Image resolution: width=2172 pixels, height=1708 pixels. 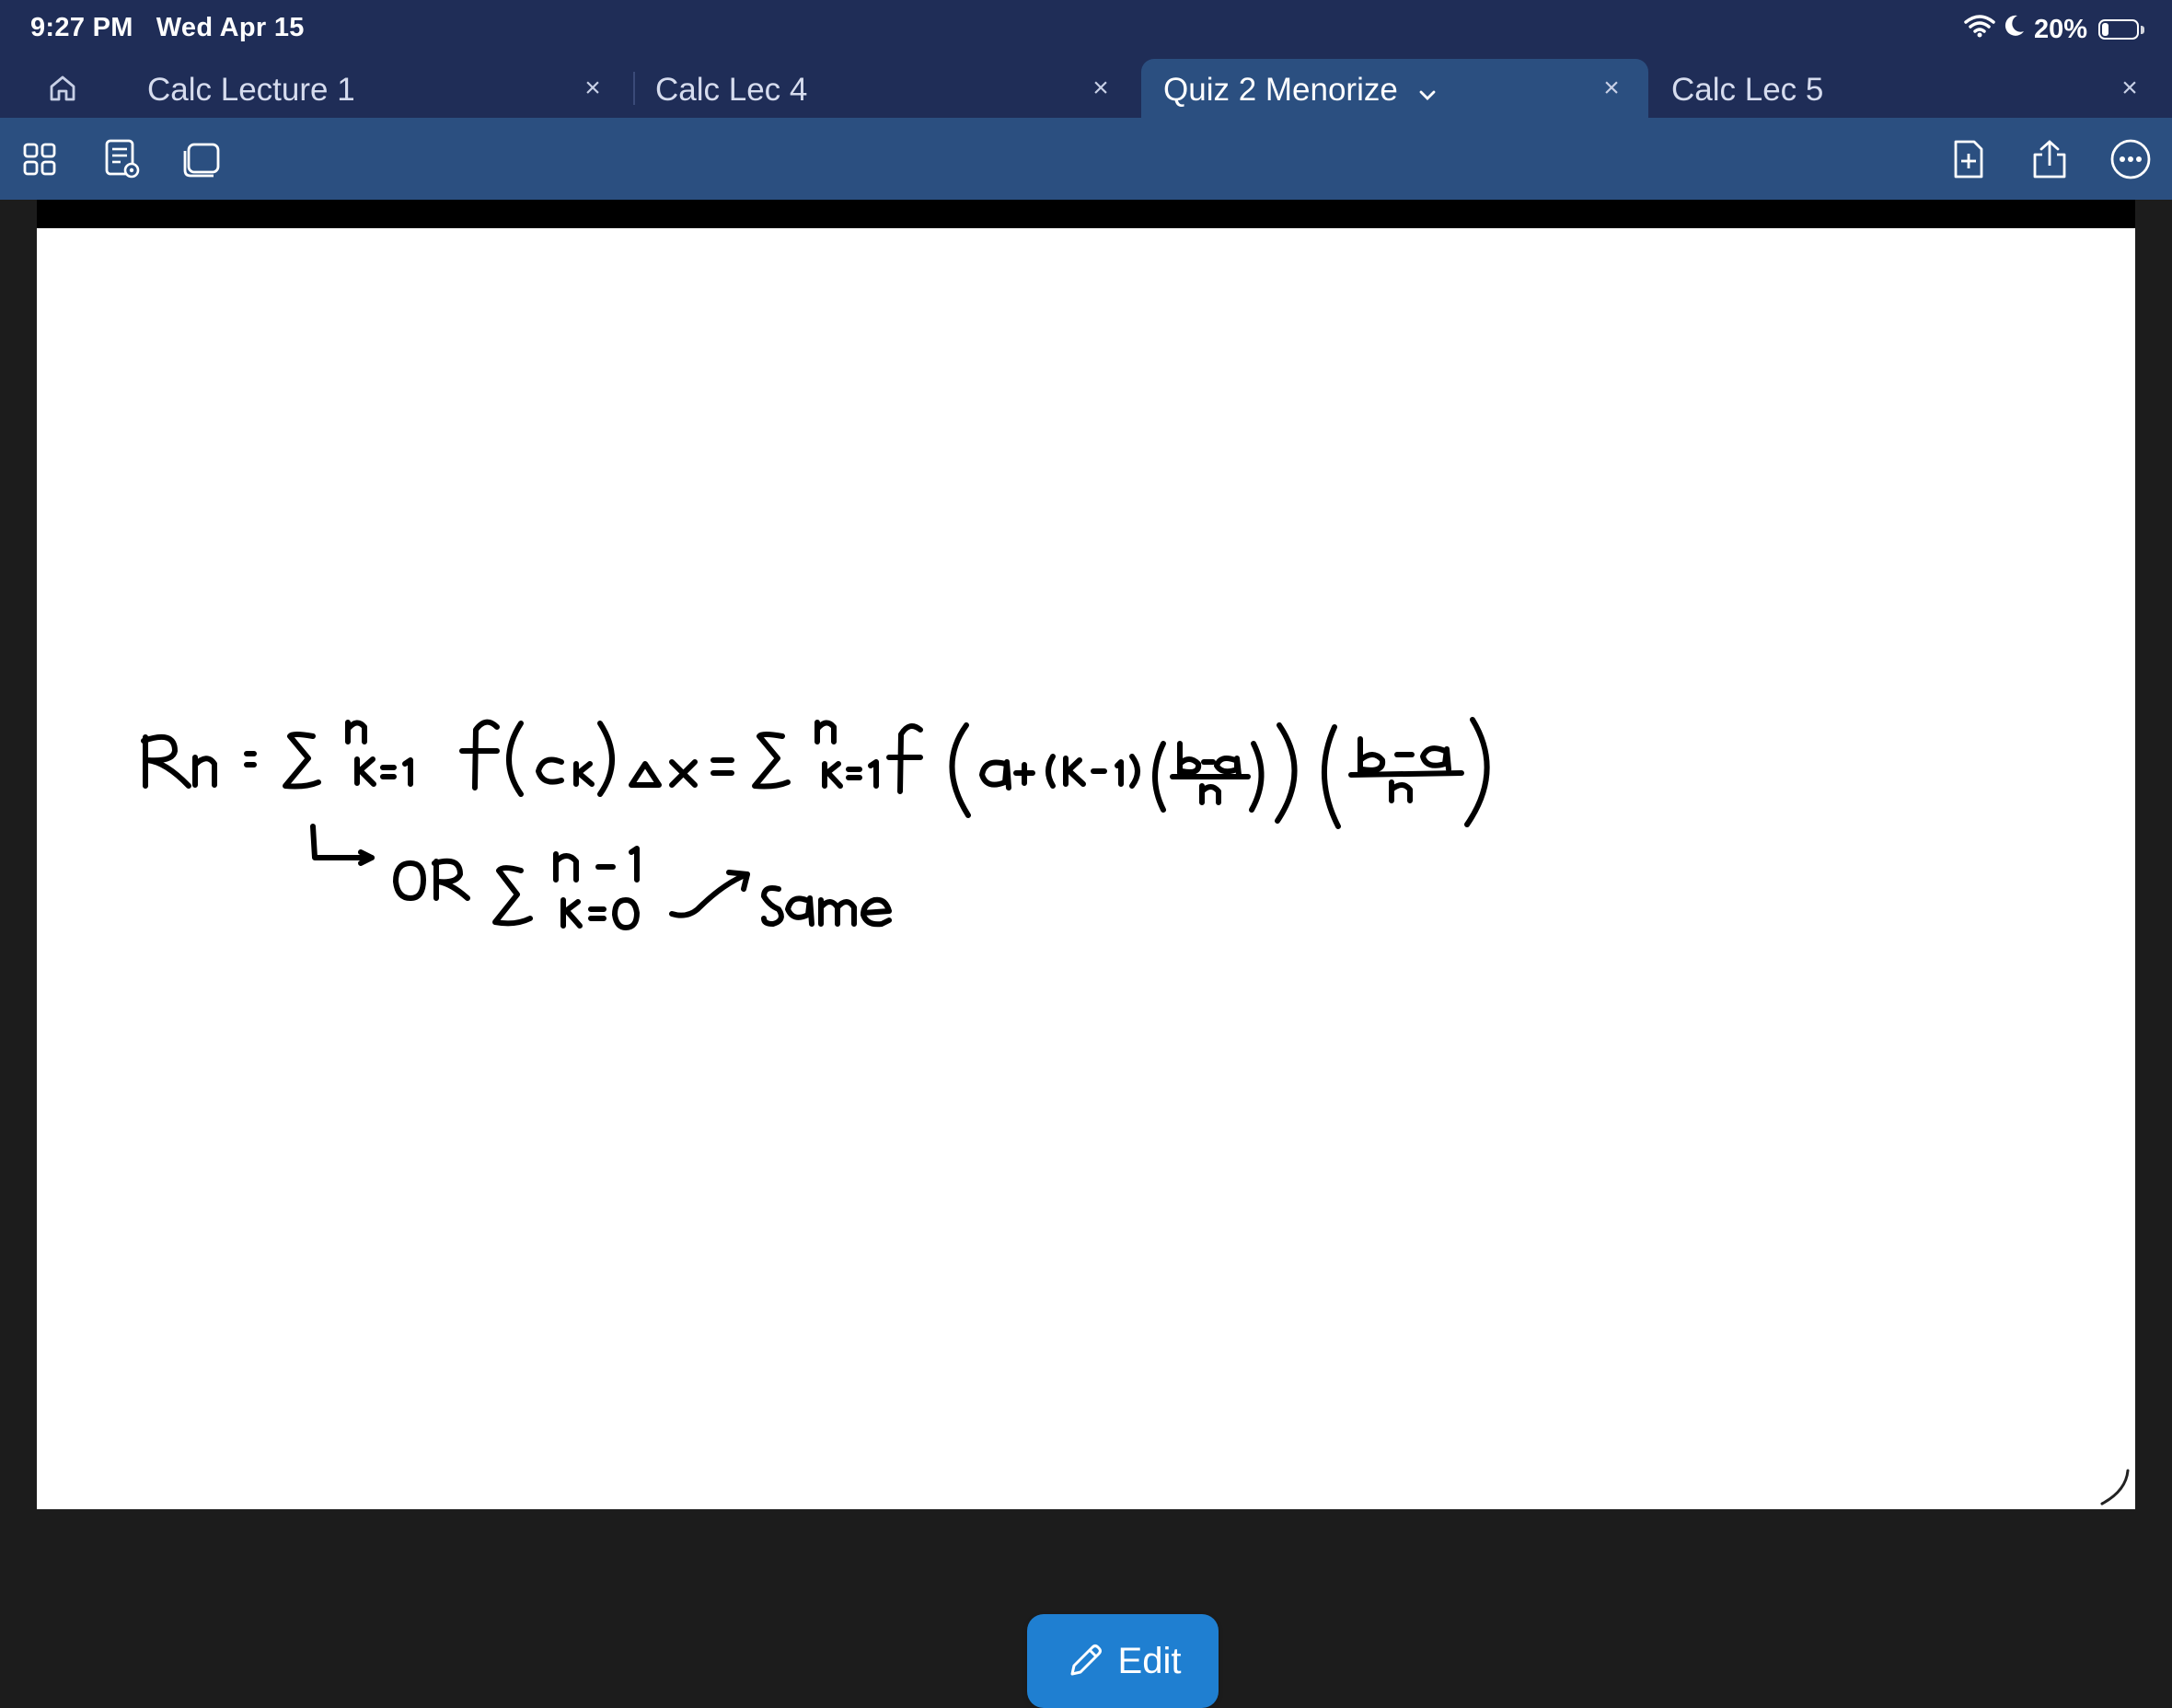 I want to click on chevron-down-icon, so click(x=1427, y=95).